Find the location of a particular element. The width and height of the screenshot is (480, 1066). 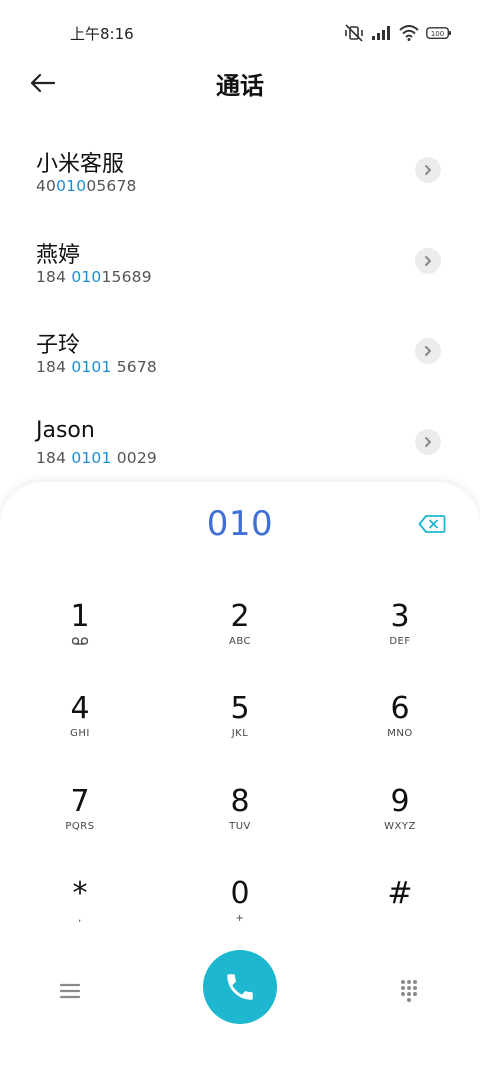

number-suffix: 15689 is located at coordinates (126, 276).